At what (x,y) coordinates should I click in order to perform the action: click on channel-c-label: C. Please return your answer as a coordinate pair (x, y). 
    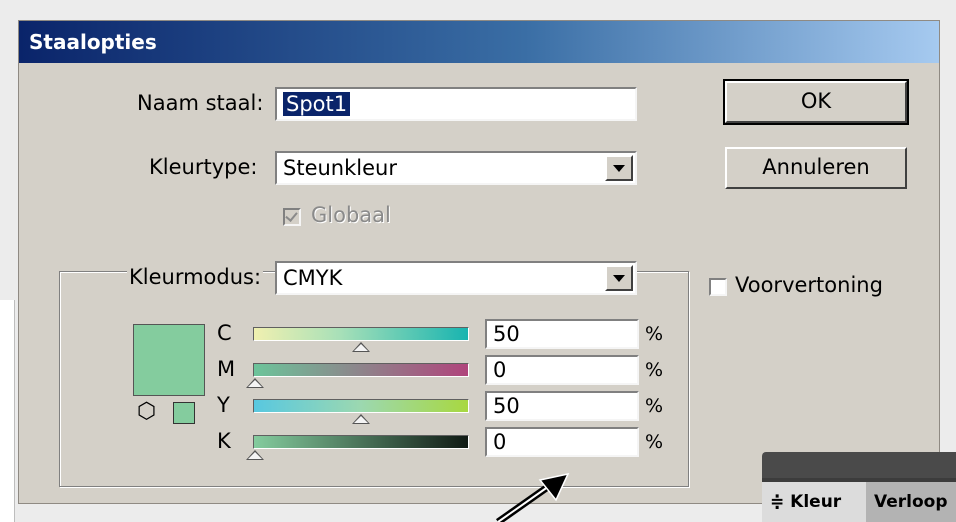
    Looking at the image, I should click on (224, 333).